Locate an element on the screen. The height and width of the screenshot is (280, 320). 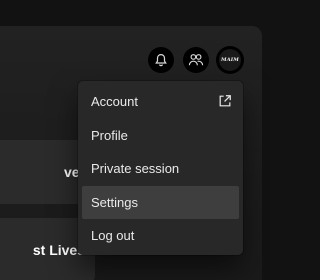
menu-item-private-session: Private session is located at coordinates (160, 169).